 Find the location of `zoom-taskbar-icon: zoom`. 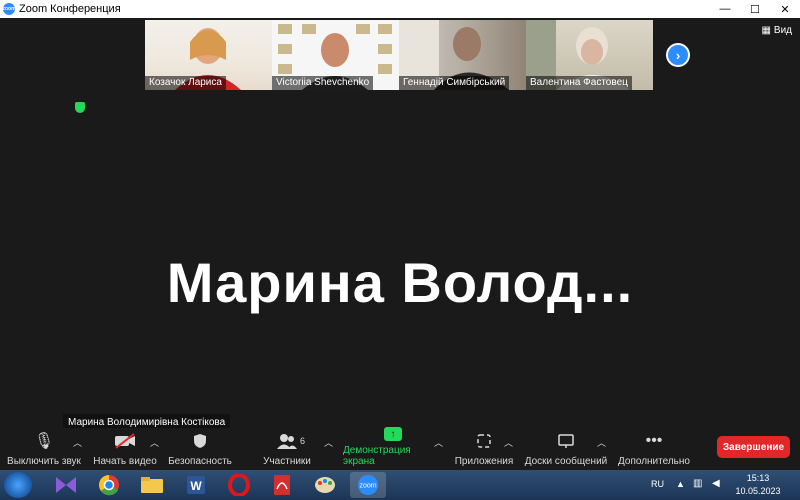

zoom-taskbar-icon: zoom is located at coordinates (368, 485).